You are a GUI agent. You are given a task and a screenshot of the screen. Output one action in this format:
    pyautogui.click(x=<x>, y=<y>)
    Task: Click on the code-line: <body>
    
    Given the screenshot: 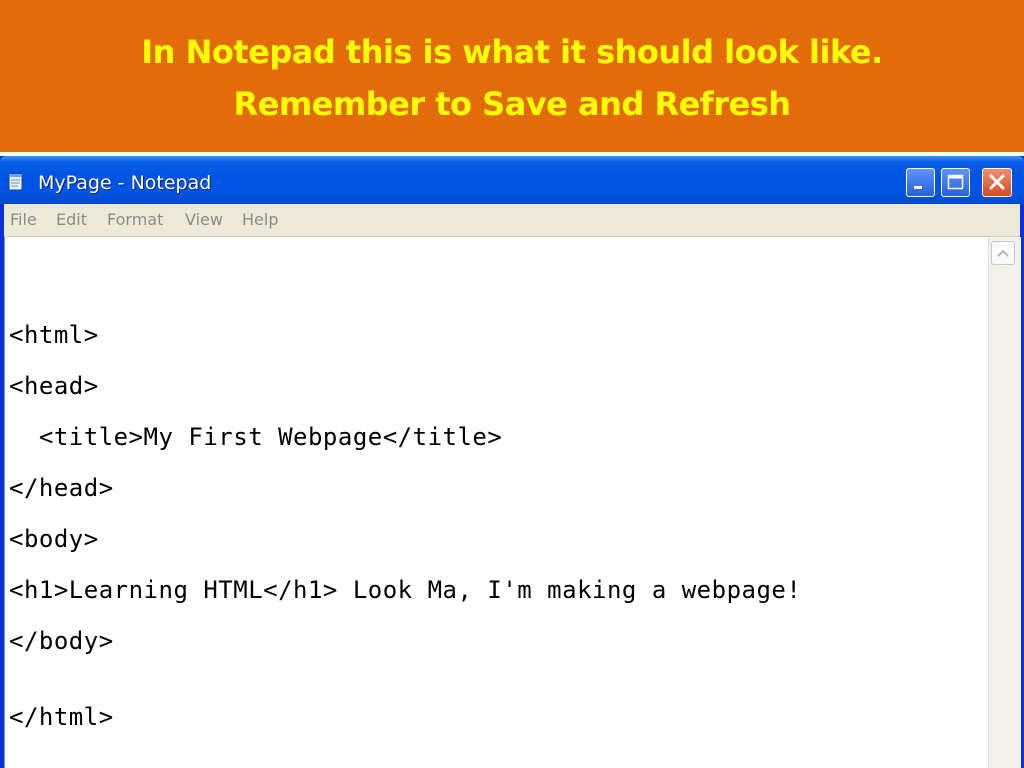 What is the action you would take?
    pyautogui.click(x=54, y=539)
    